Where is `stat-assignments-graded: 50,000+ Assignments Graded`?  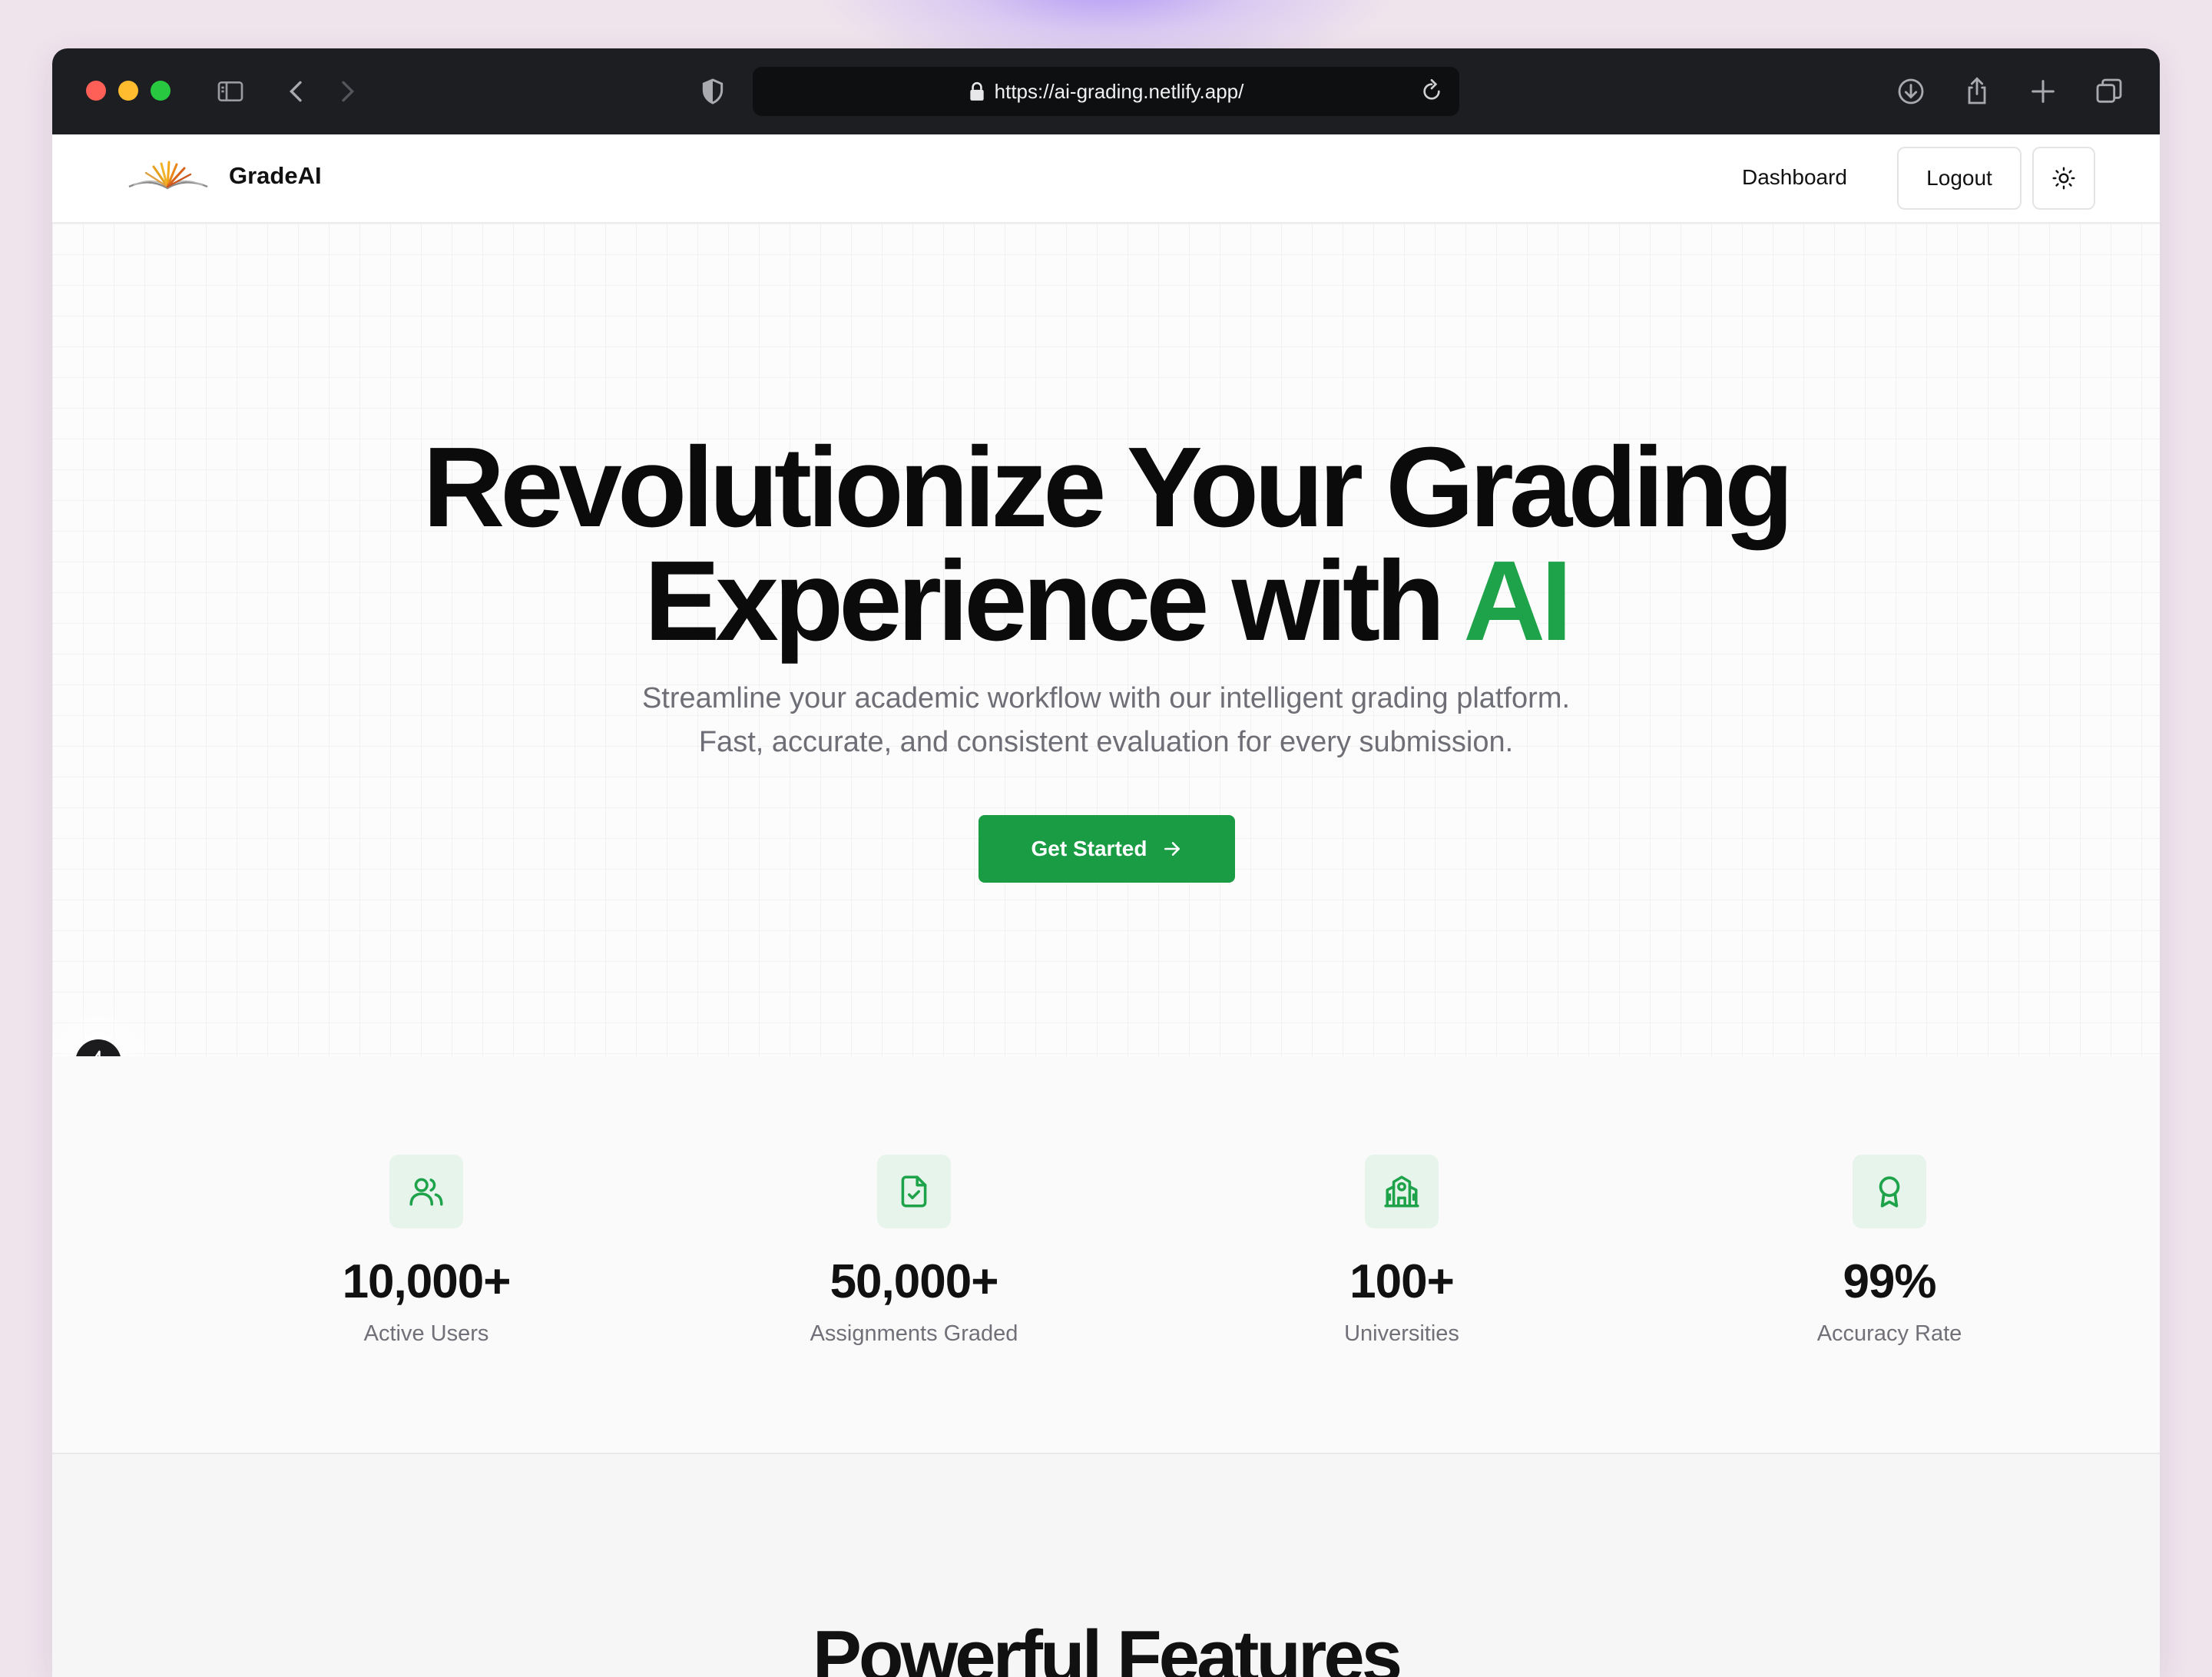 stat-assignments-graded: 50,000+ Assignments Graded is located at coordinates (914, 1251).